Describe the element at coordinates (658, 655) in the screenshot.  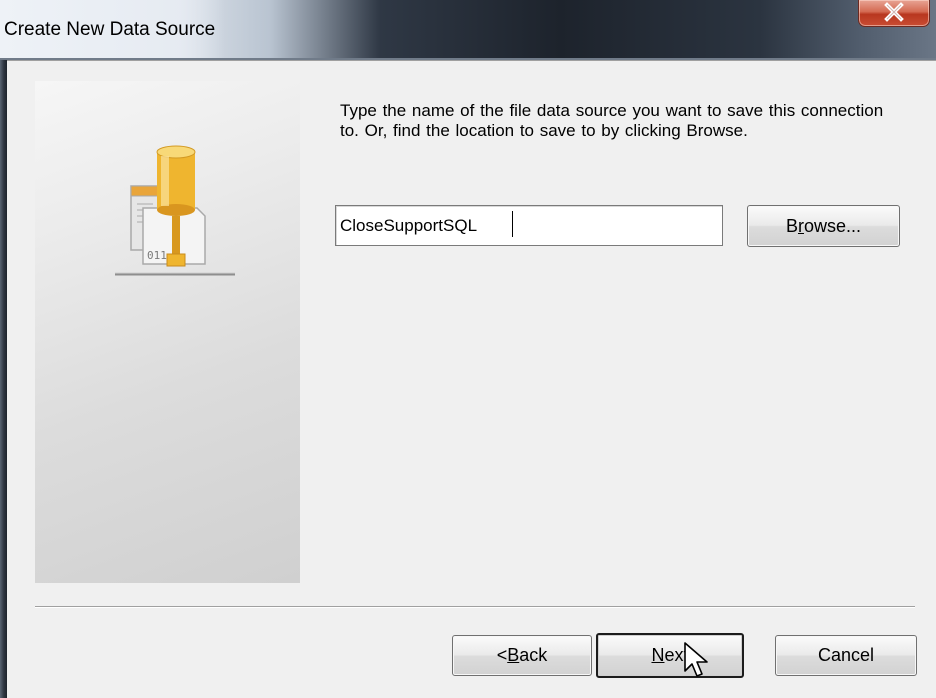
I see `next-accelerator: N` at that location.